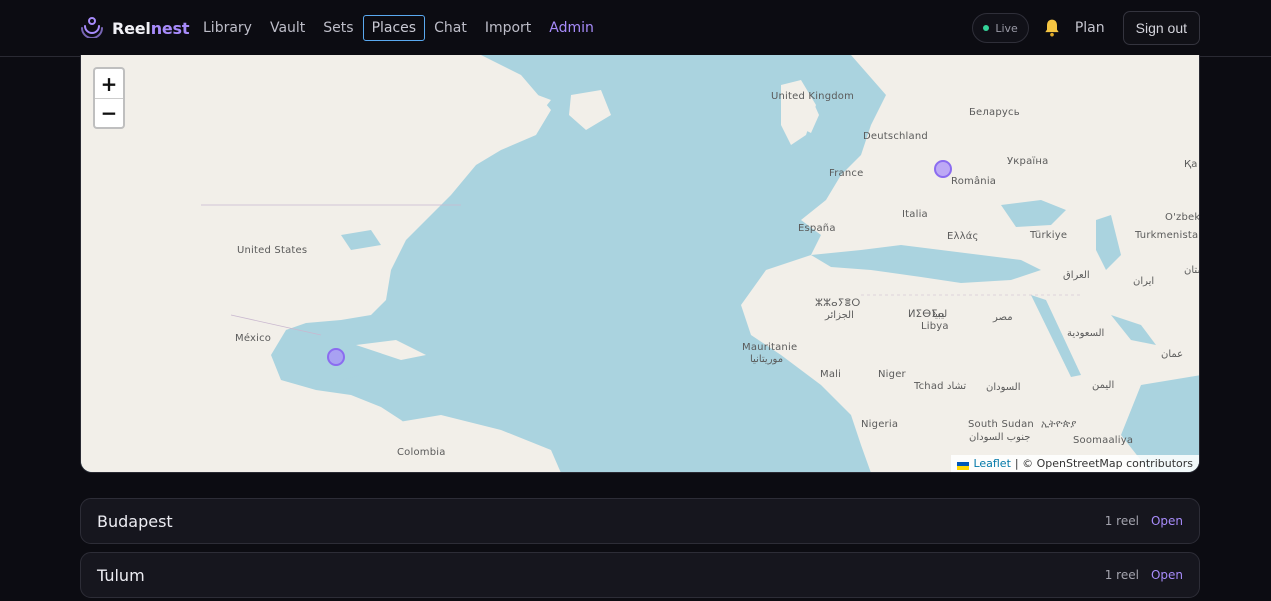 This screenshot has width=1271, height=601. Describe the element at coordinates (940, 314) in the screenshot. I see `map-label-libya-arabic: ليبيا` at that location.